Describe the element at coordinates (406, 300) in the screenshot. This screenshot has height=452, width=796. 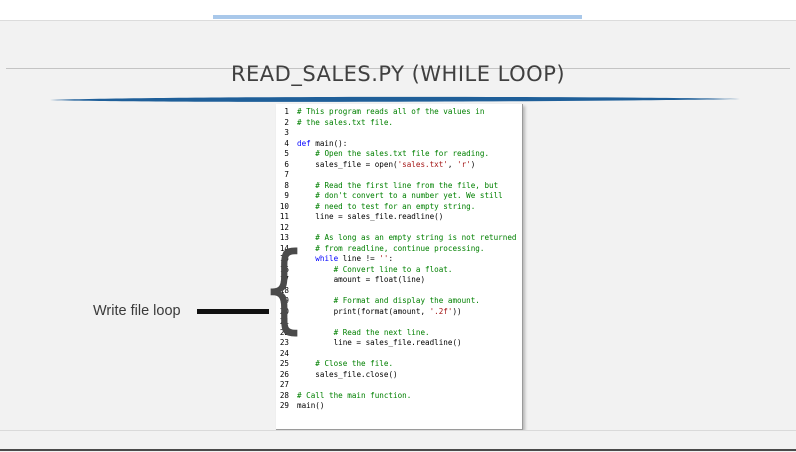
I see `code-token-comment: # Format and display the amount.` at that location.